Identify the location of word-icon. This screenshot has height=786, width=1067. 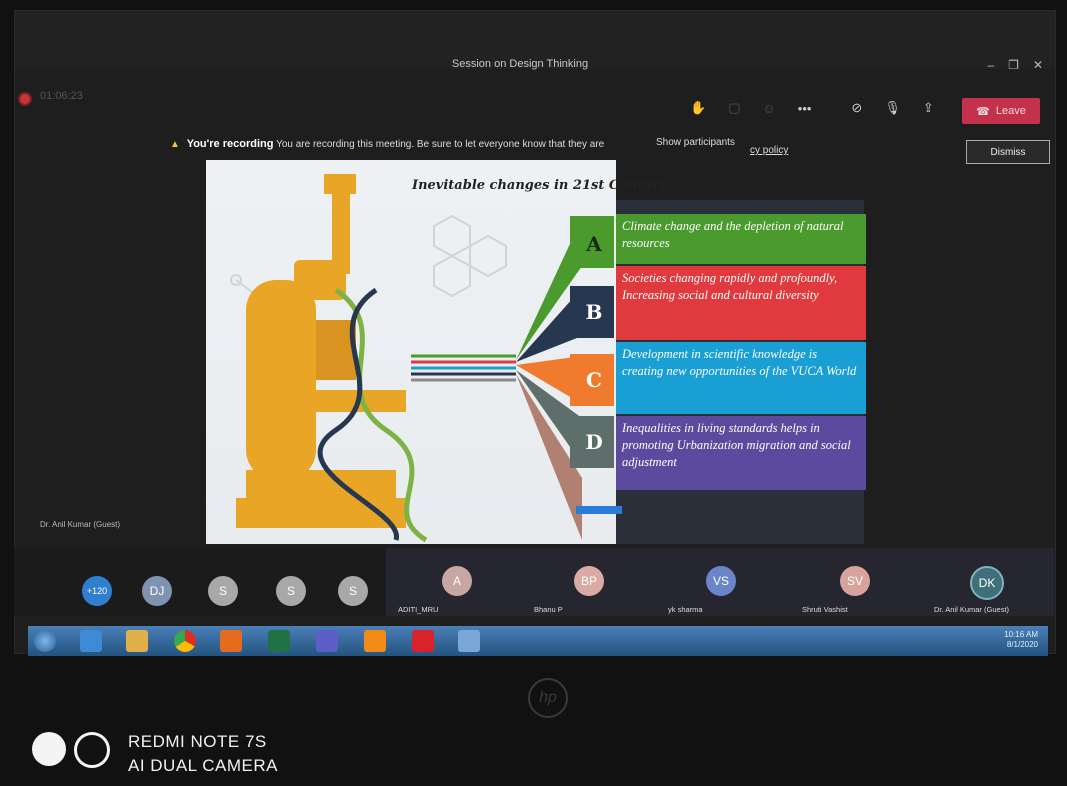
(469, 641).